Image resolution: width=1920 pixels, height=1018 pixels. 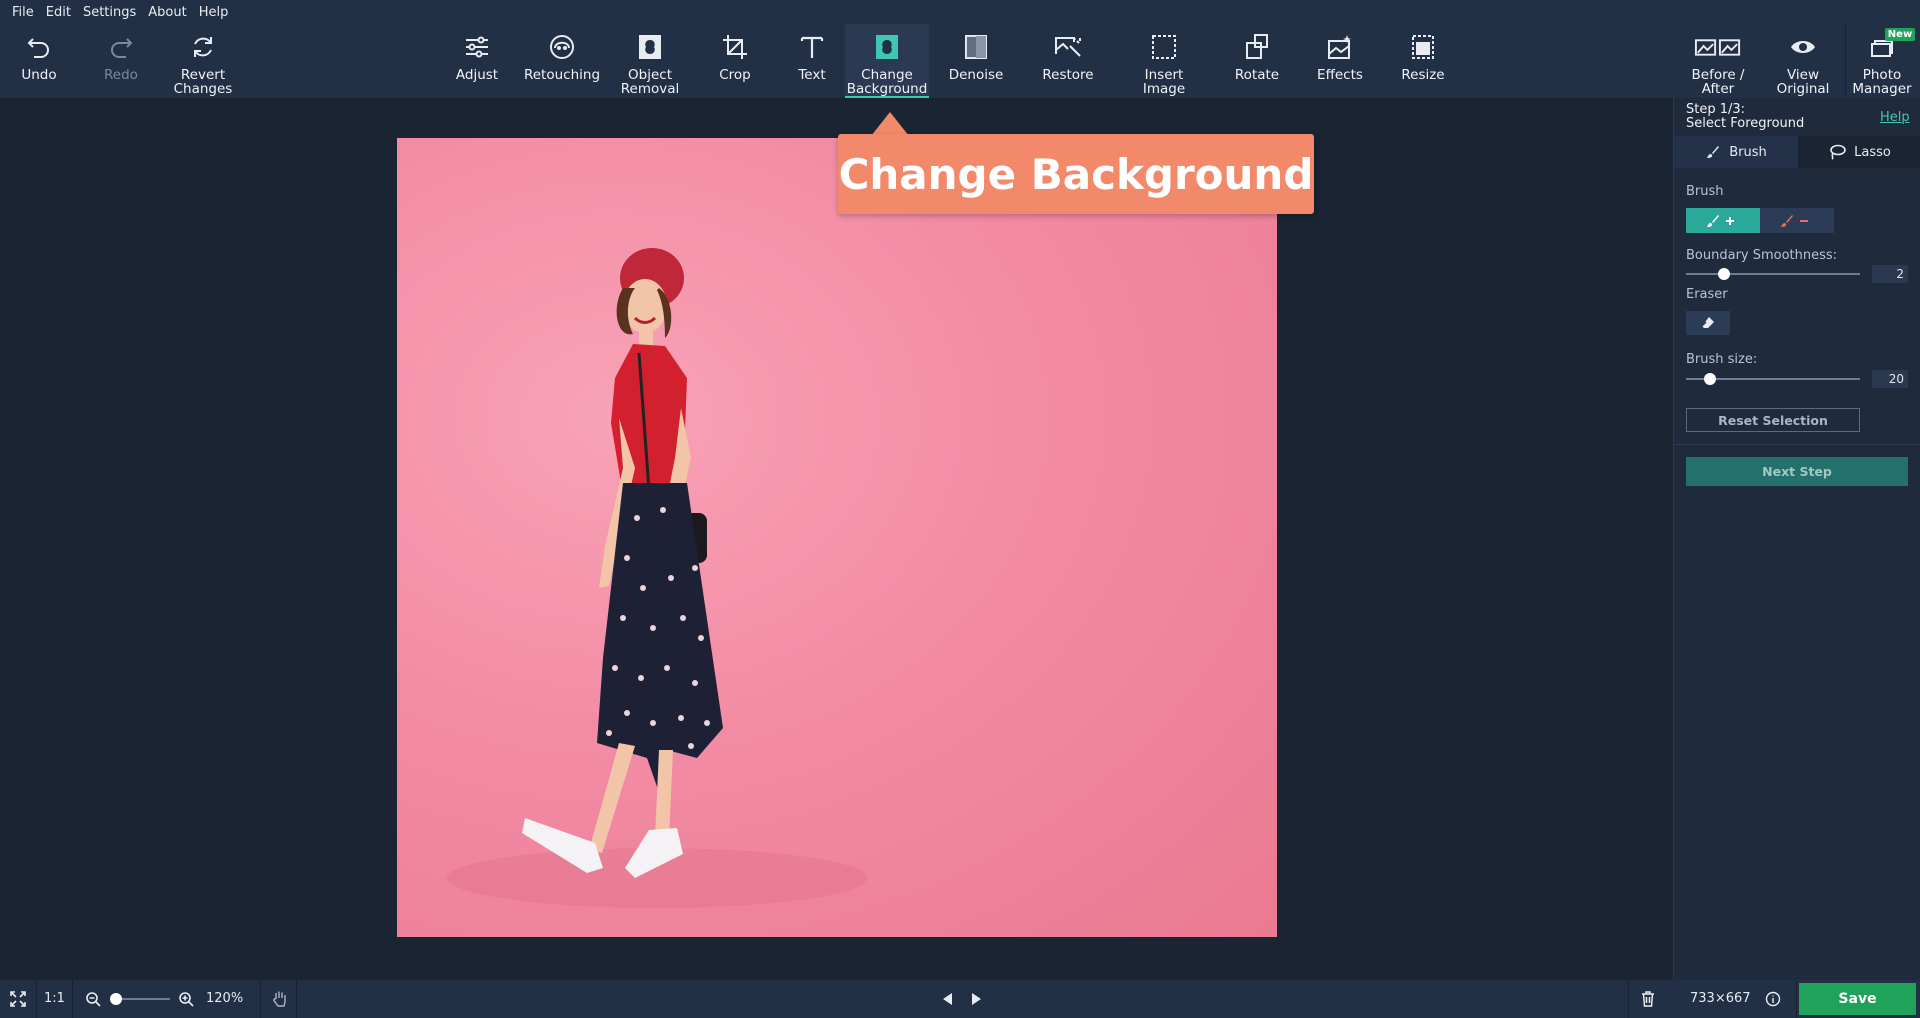 What do you see at coordinates (1845, 61) in the screenshot?
I see `toolbar-divider` at bounding box center [1845, 61].